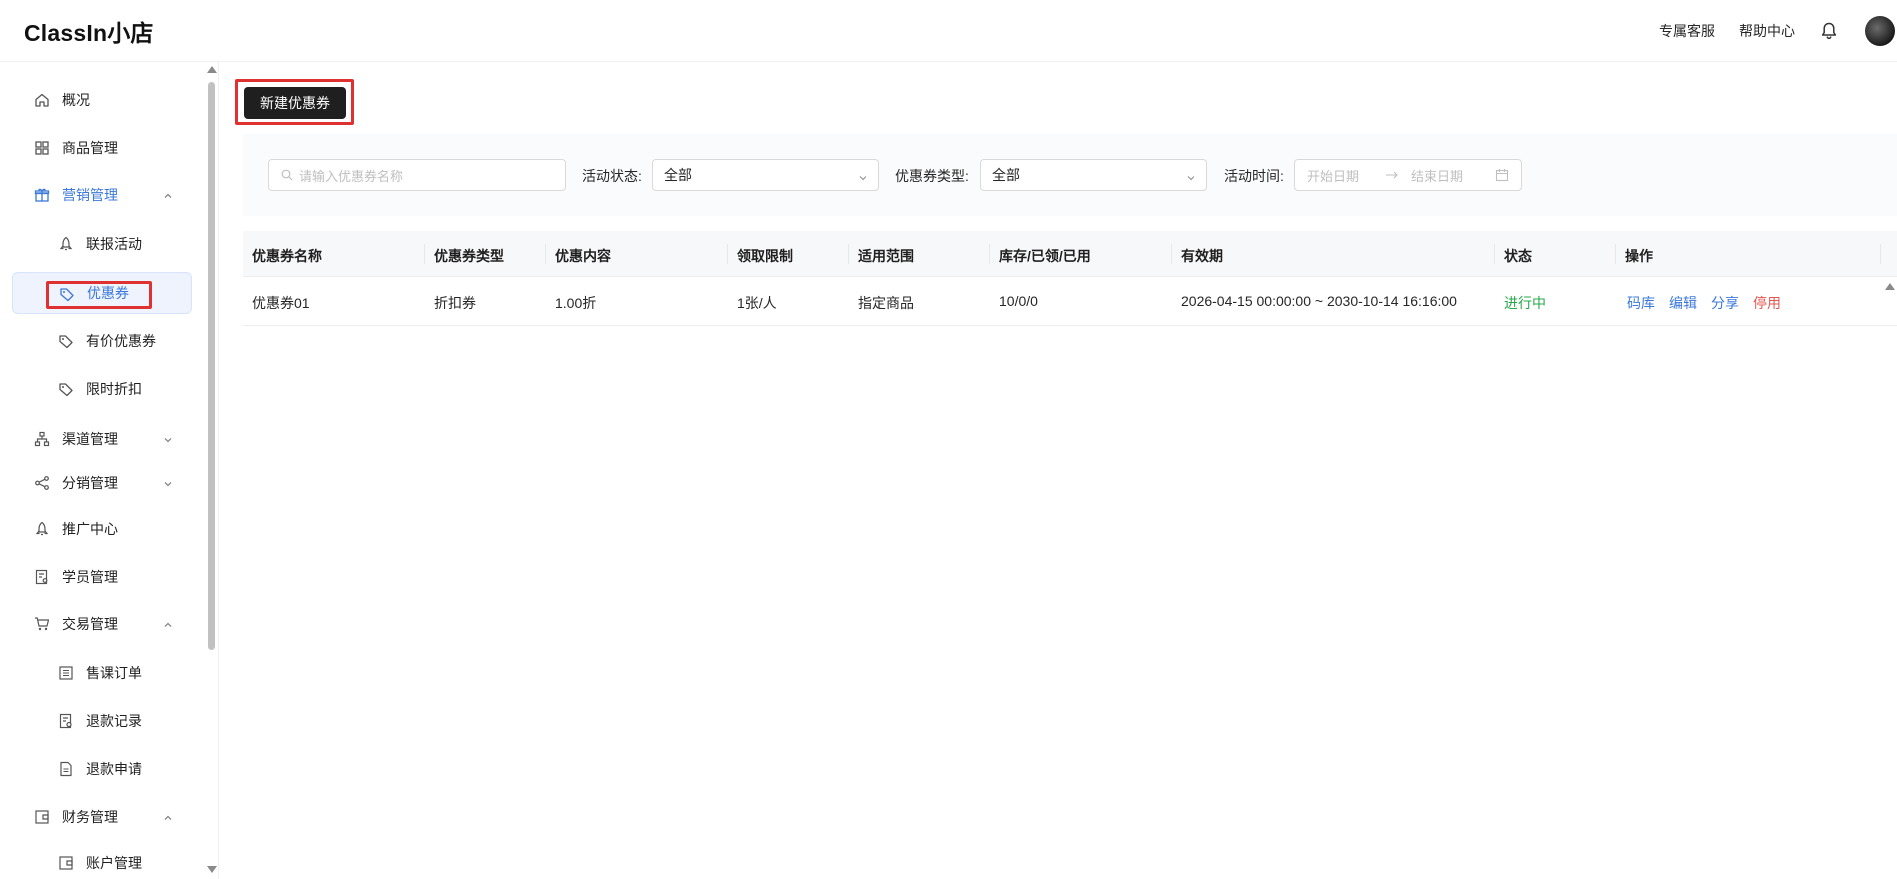  What do you see at coordinates (114, 389) in the screenshot?
I see `sidebar-item-label: 限时折扣` at bounding box center [114, 389].